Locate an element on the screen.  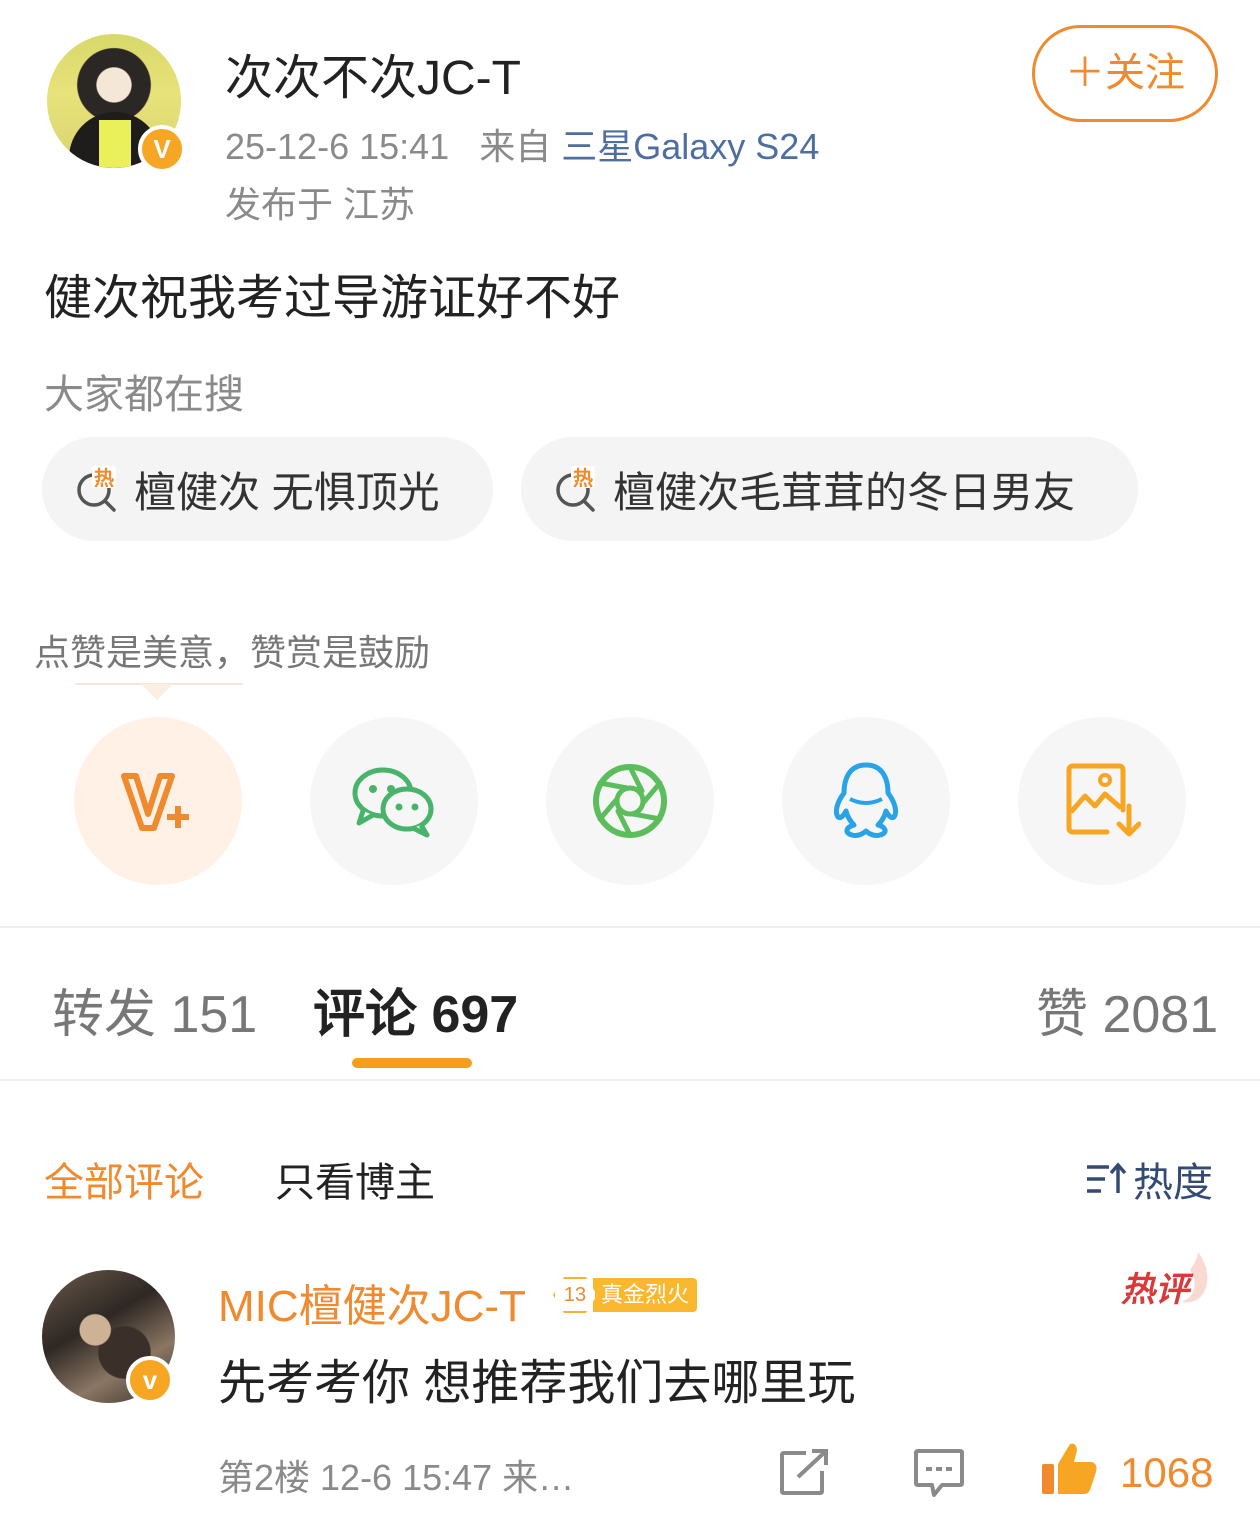
author-name: 次次不次JC-T is located at coordinates (373, 73).